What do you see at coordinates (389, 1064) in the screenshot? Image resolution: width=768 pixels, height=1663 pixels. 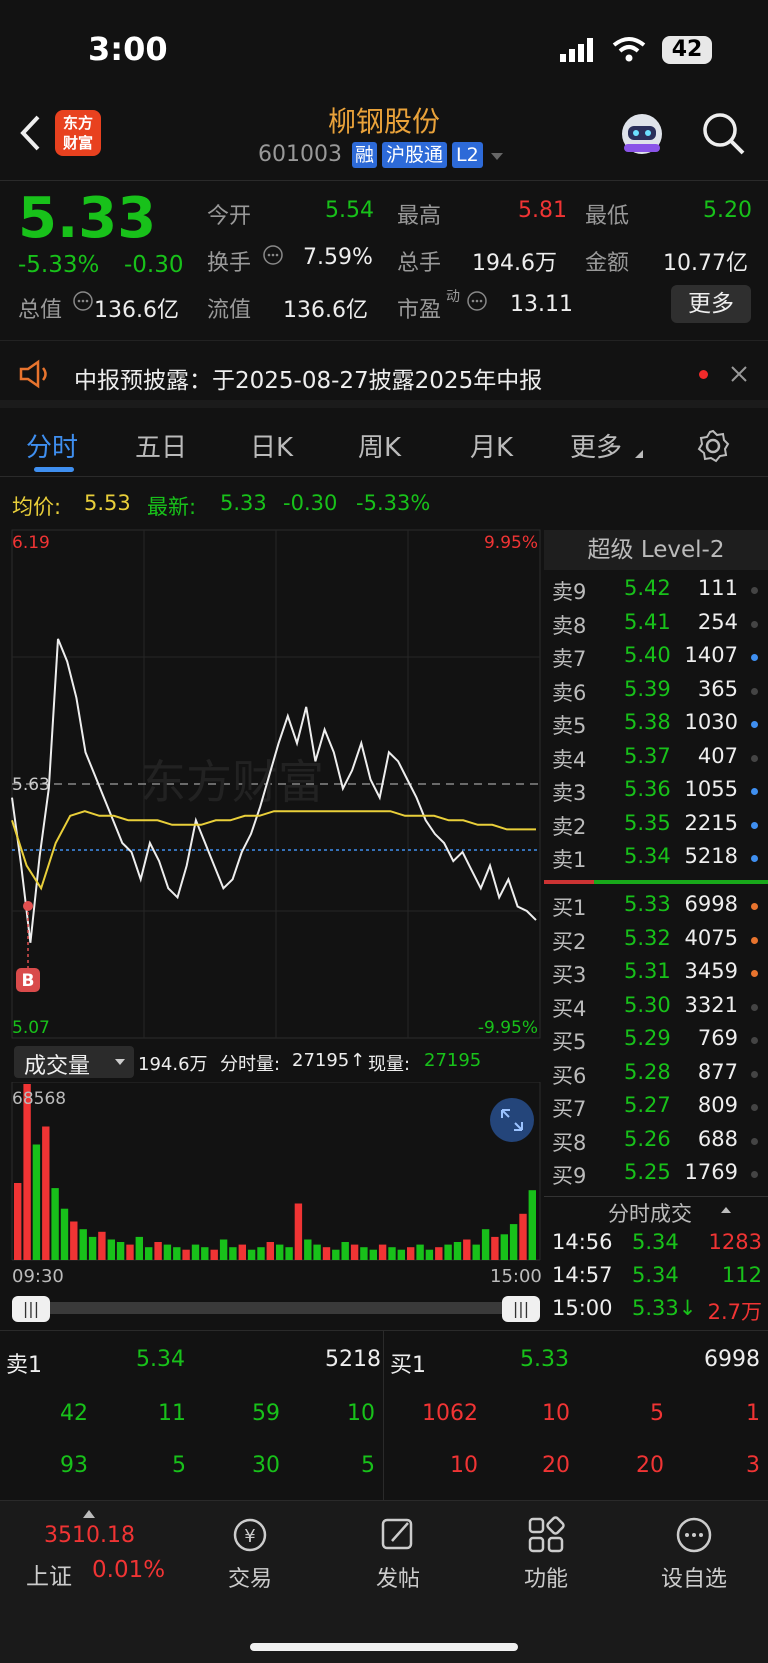 I see `volume-now-label: 现量:` at bounding box center [389, 1064].